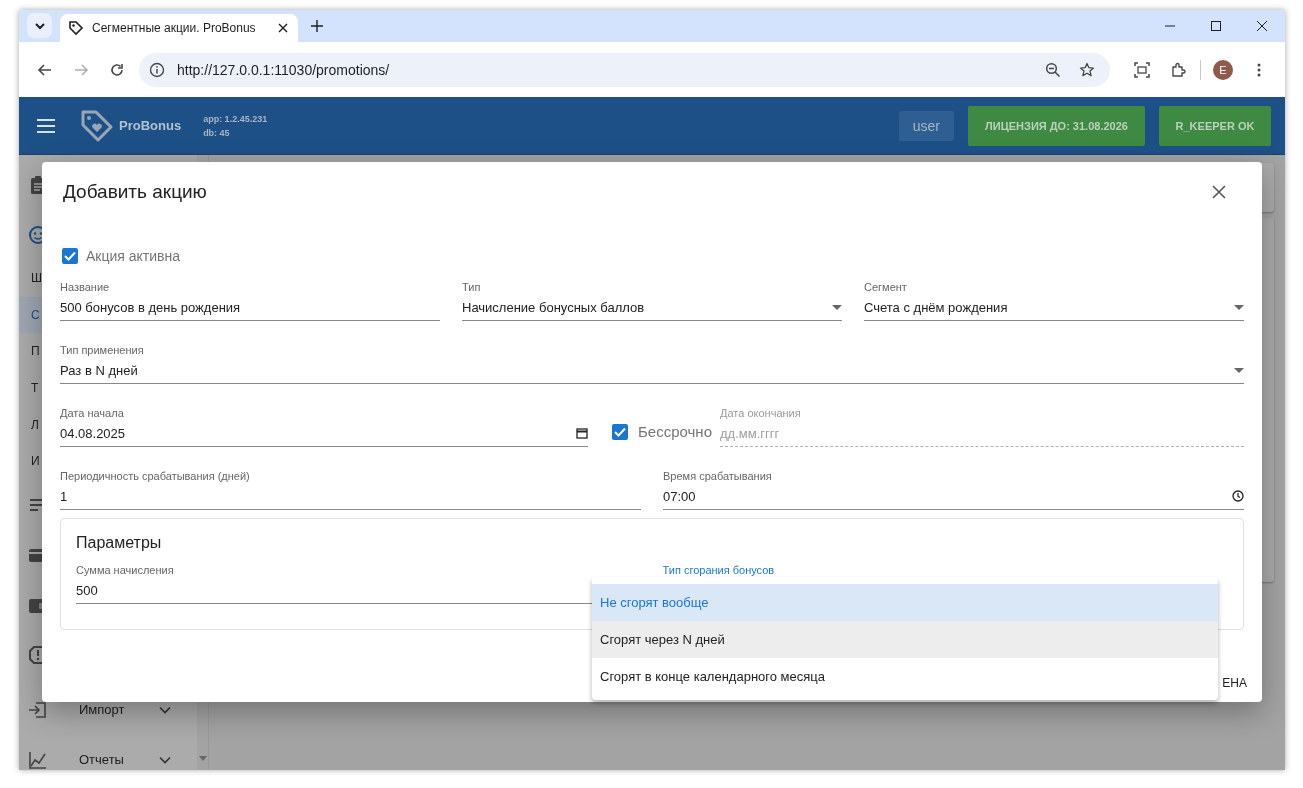 This screenshot has height=788, width=1303. Describe the element at coordinates (119, 710) in the screenshot. I see `nav-item: Импорт` at that location.